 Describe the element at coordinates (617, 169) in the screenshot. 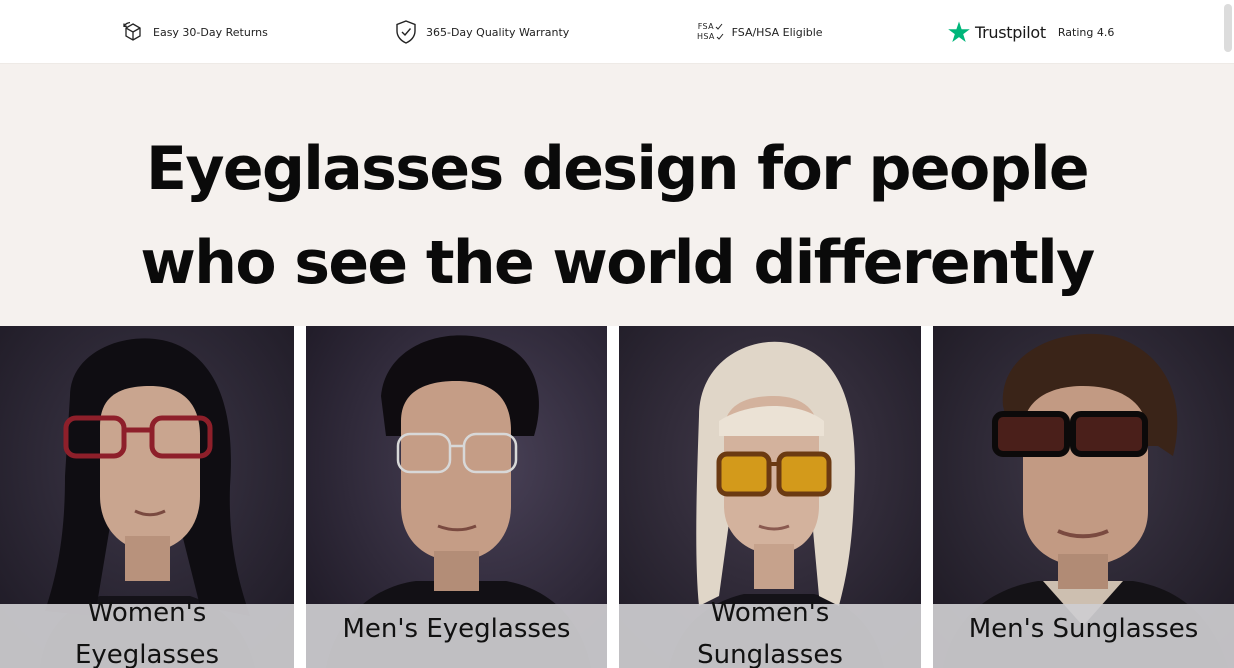

I see `hero-title-line-1: Eyeglasses design for people` at that location.